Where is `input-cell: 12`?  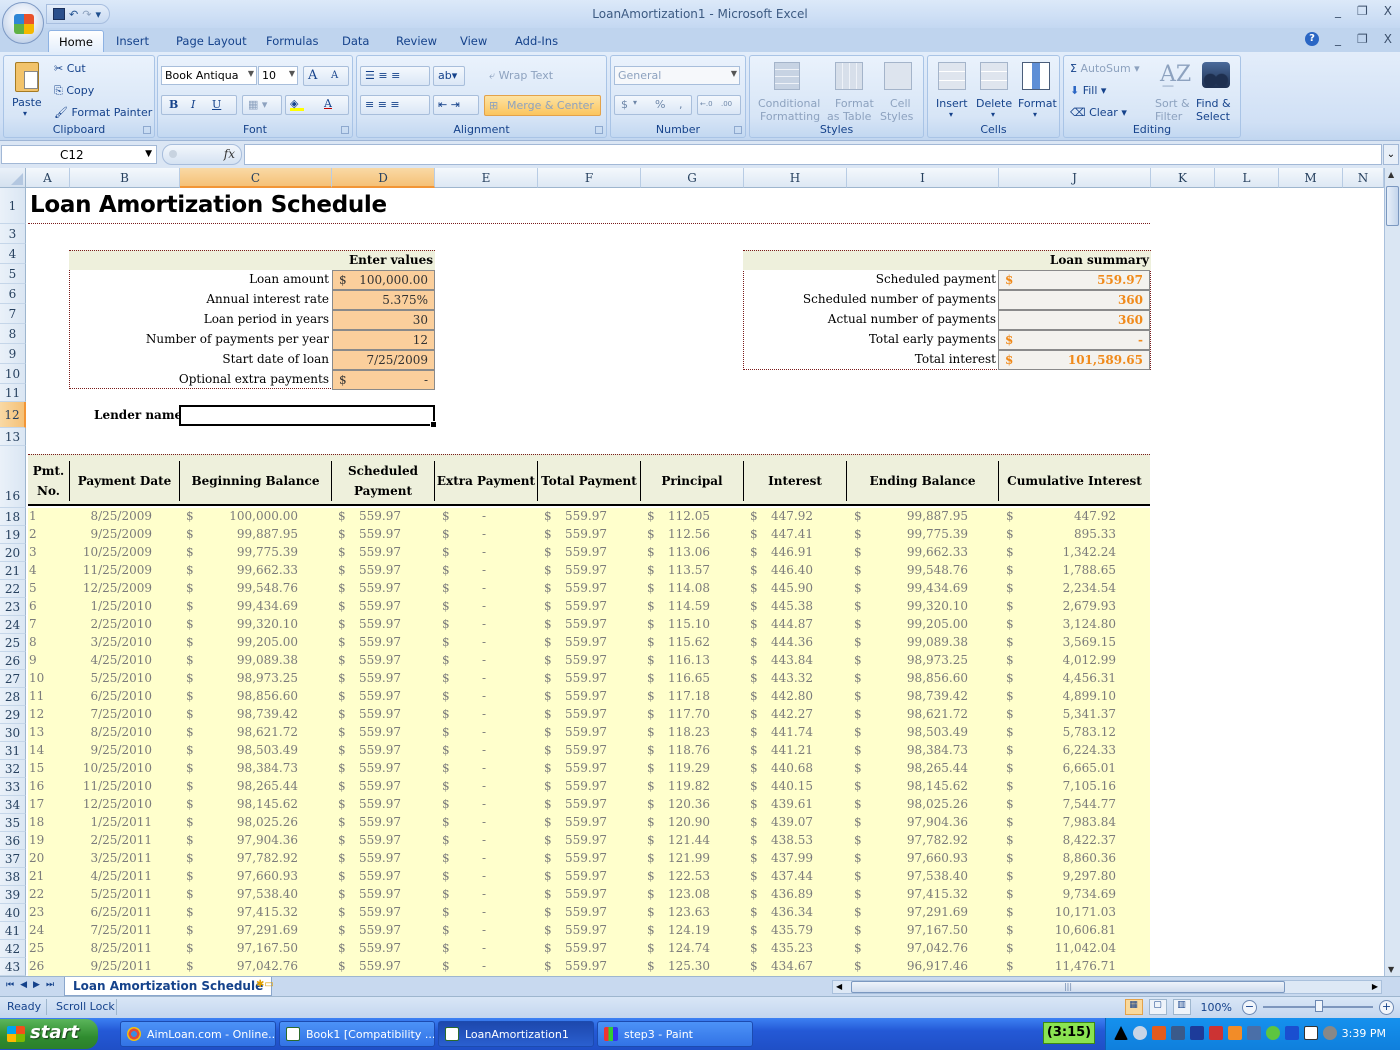 input-cell: 12 is located at coordinates (383, 340).